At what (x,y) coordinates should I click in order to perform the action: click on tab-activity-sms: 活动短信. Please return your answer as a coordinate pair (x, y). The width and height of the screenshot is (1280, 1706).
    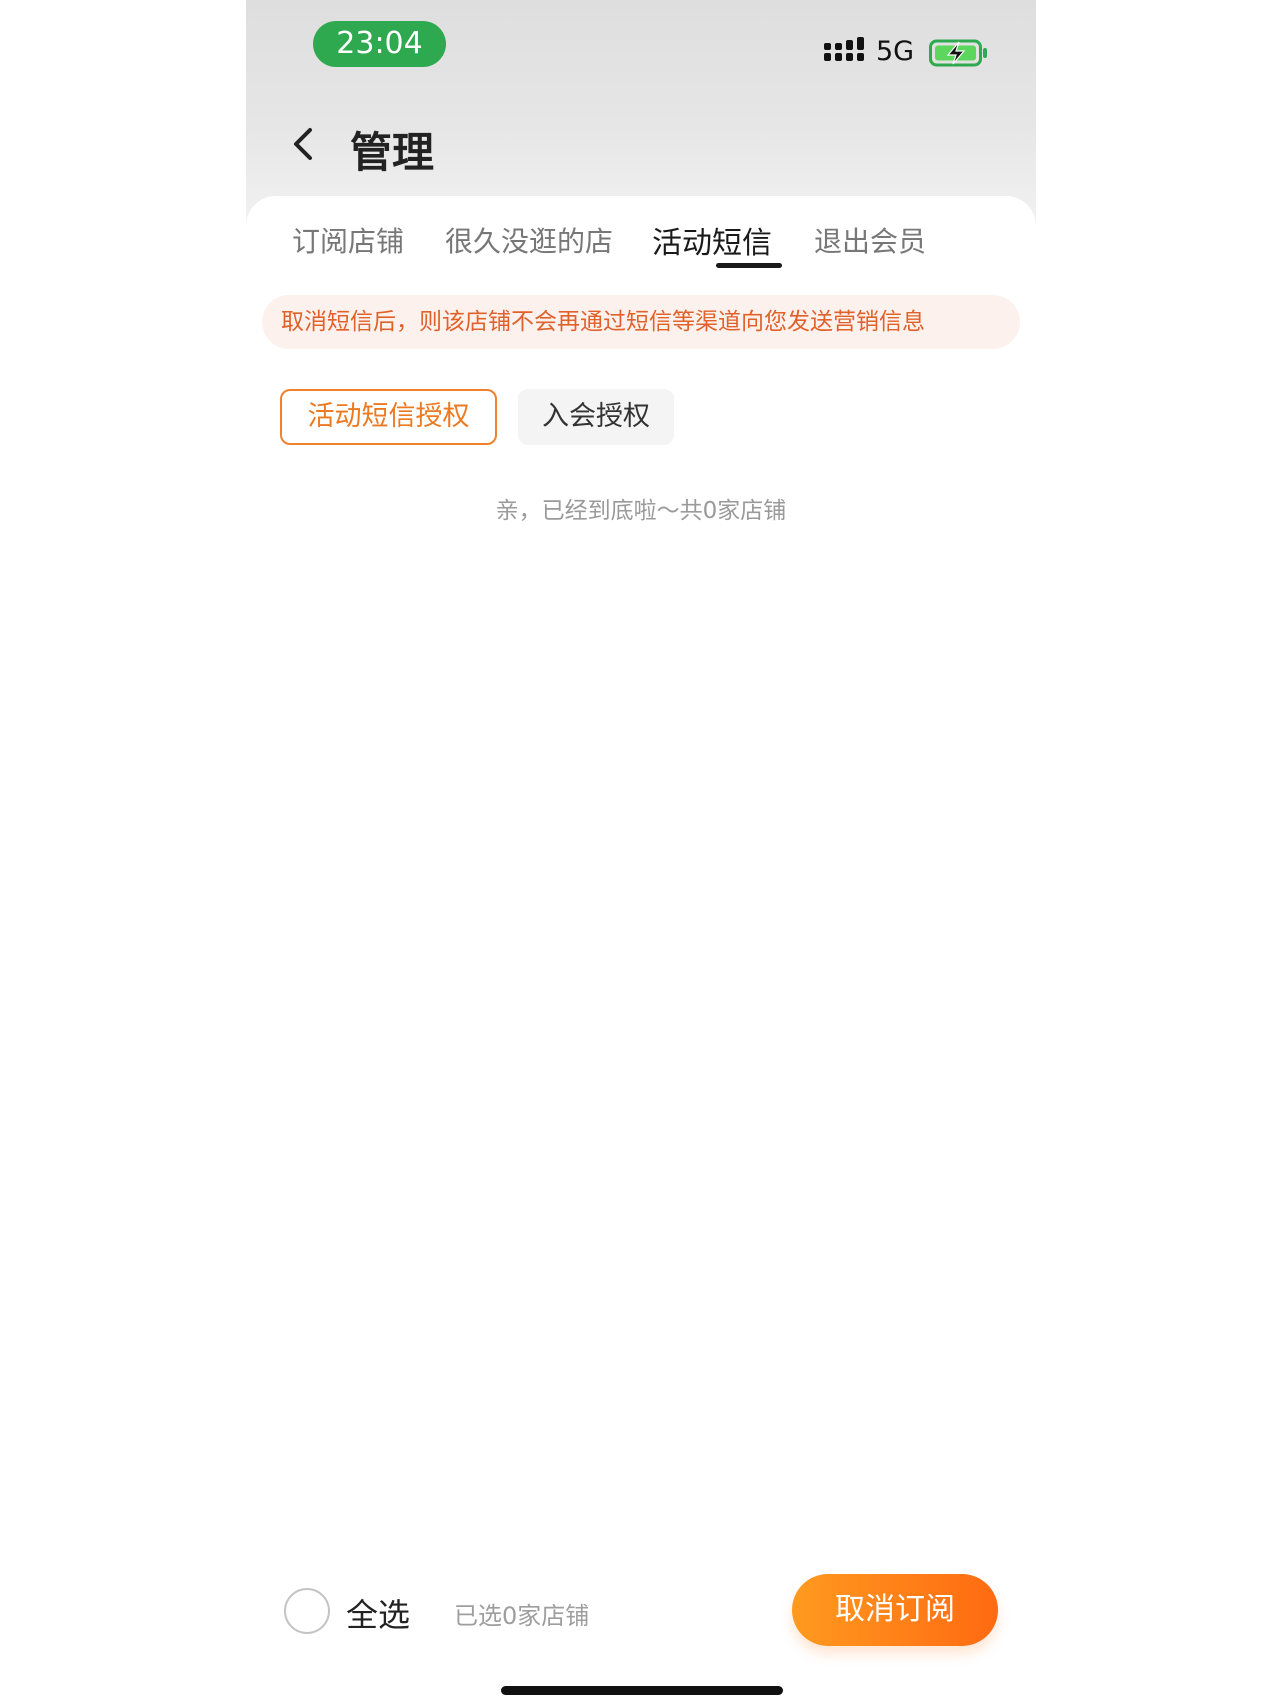
    Looking at the image, I should click on (712, 240).